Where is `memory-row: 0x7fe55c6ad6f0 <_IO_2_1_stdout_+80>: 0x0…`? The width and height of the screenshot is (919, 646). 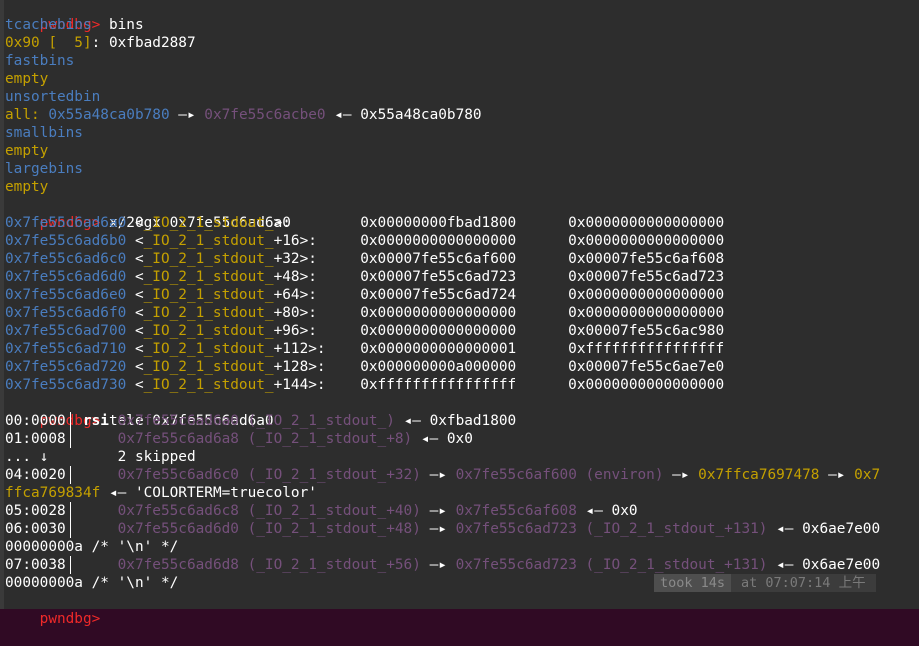
memory-row: 0x7fe55c6ad6f0 <_IO_2_1_stdout_+80>: 0x0… is located at coordinates (365, 313).